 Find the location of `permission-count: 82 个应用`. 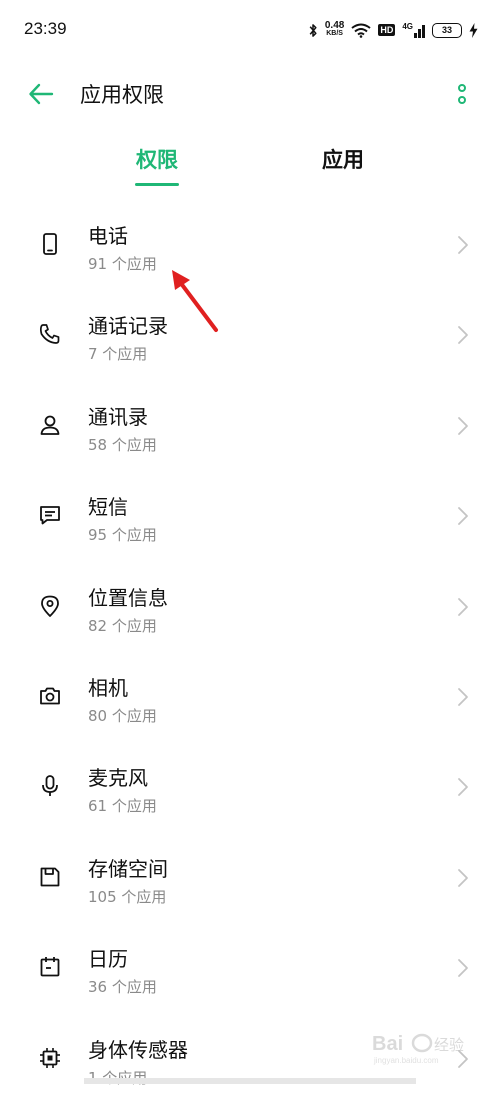

permission-count: 82 个应用 is located at coordinates (122, 625).